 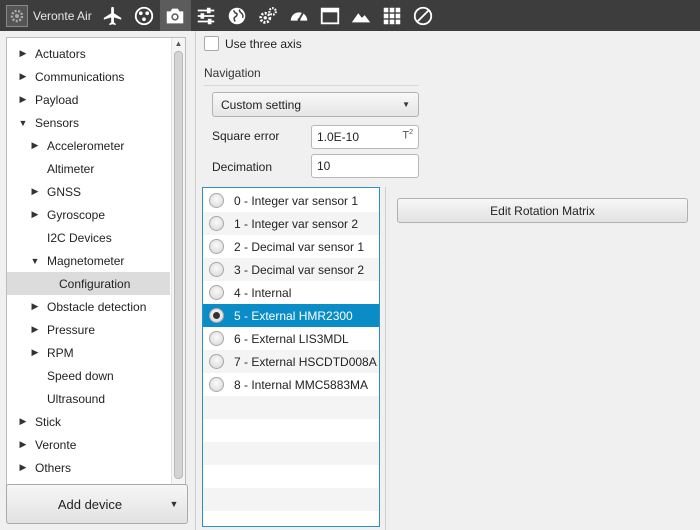 What do you see at coordinates (206, 15) in the screenshot?
I see `sliders-icon` at bounding box center [206, 15].